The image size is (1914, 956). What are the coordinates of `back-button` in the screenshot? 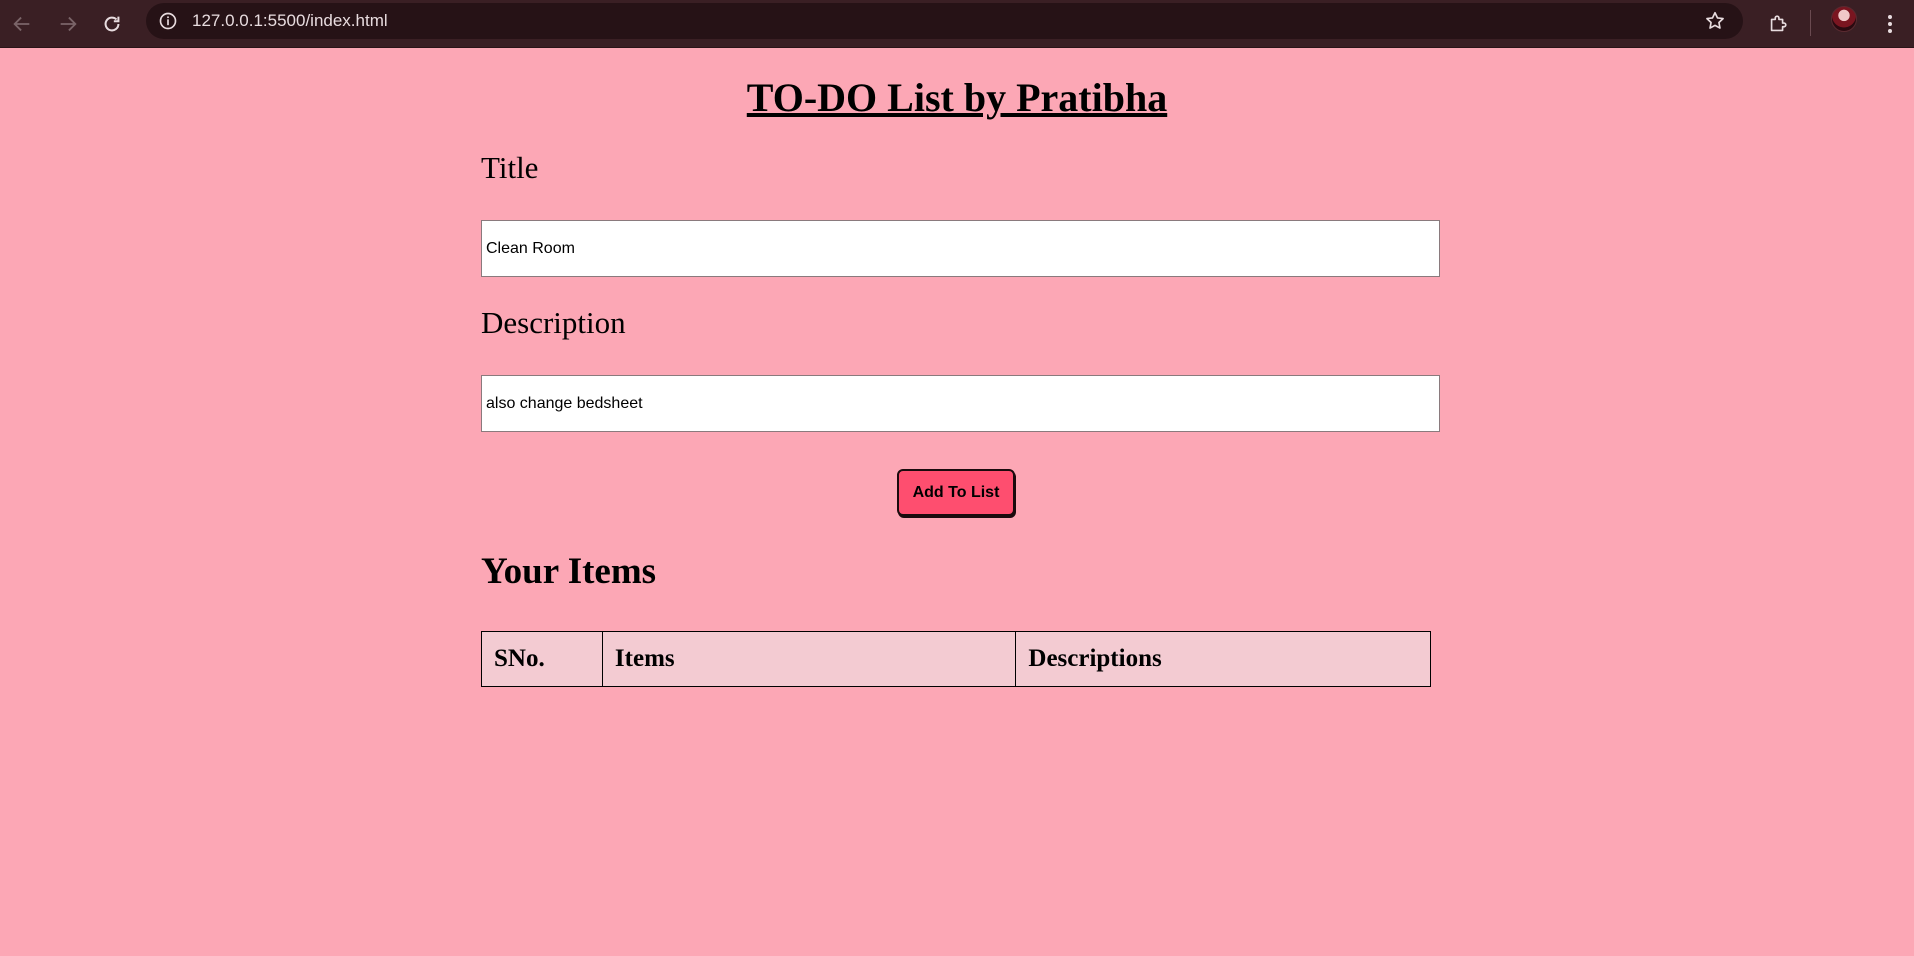 It's located at (22, 24).